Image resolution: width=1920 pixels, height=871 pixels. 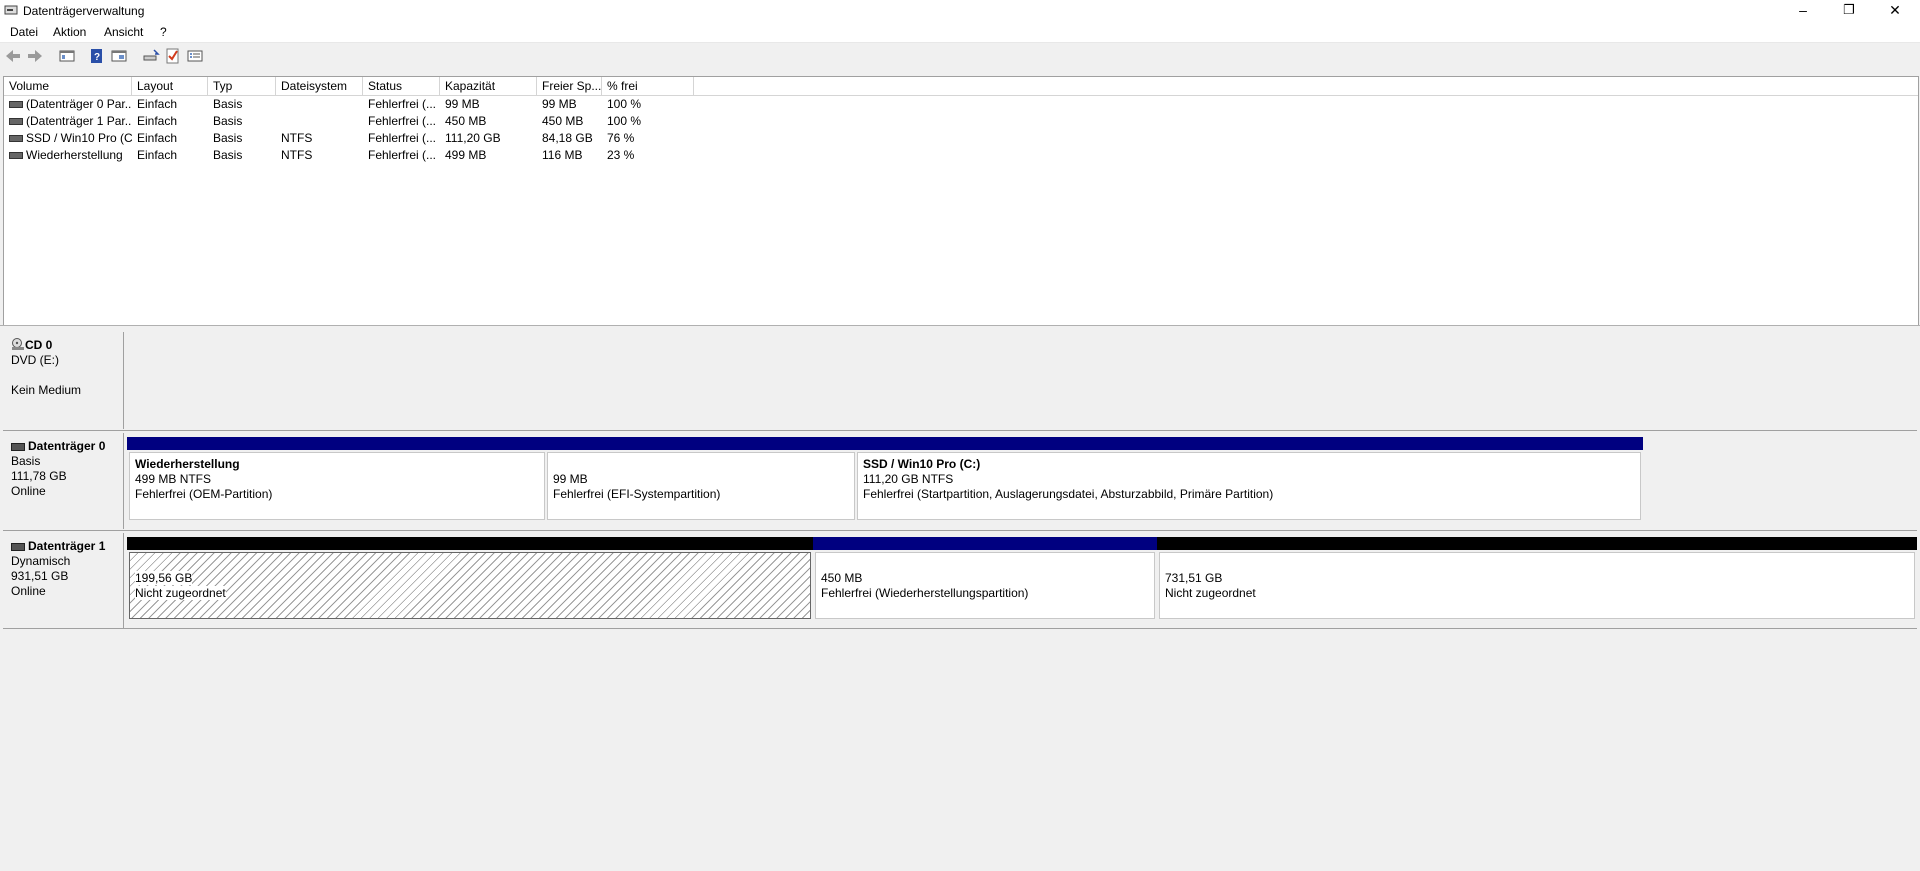 What do you see at coordinates (297, 155) in the screenshot?
I see `cell-dateisystem: NTFS` at bounding box center [297, 155].